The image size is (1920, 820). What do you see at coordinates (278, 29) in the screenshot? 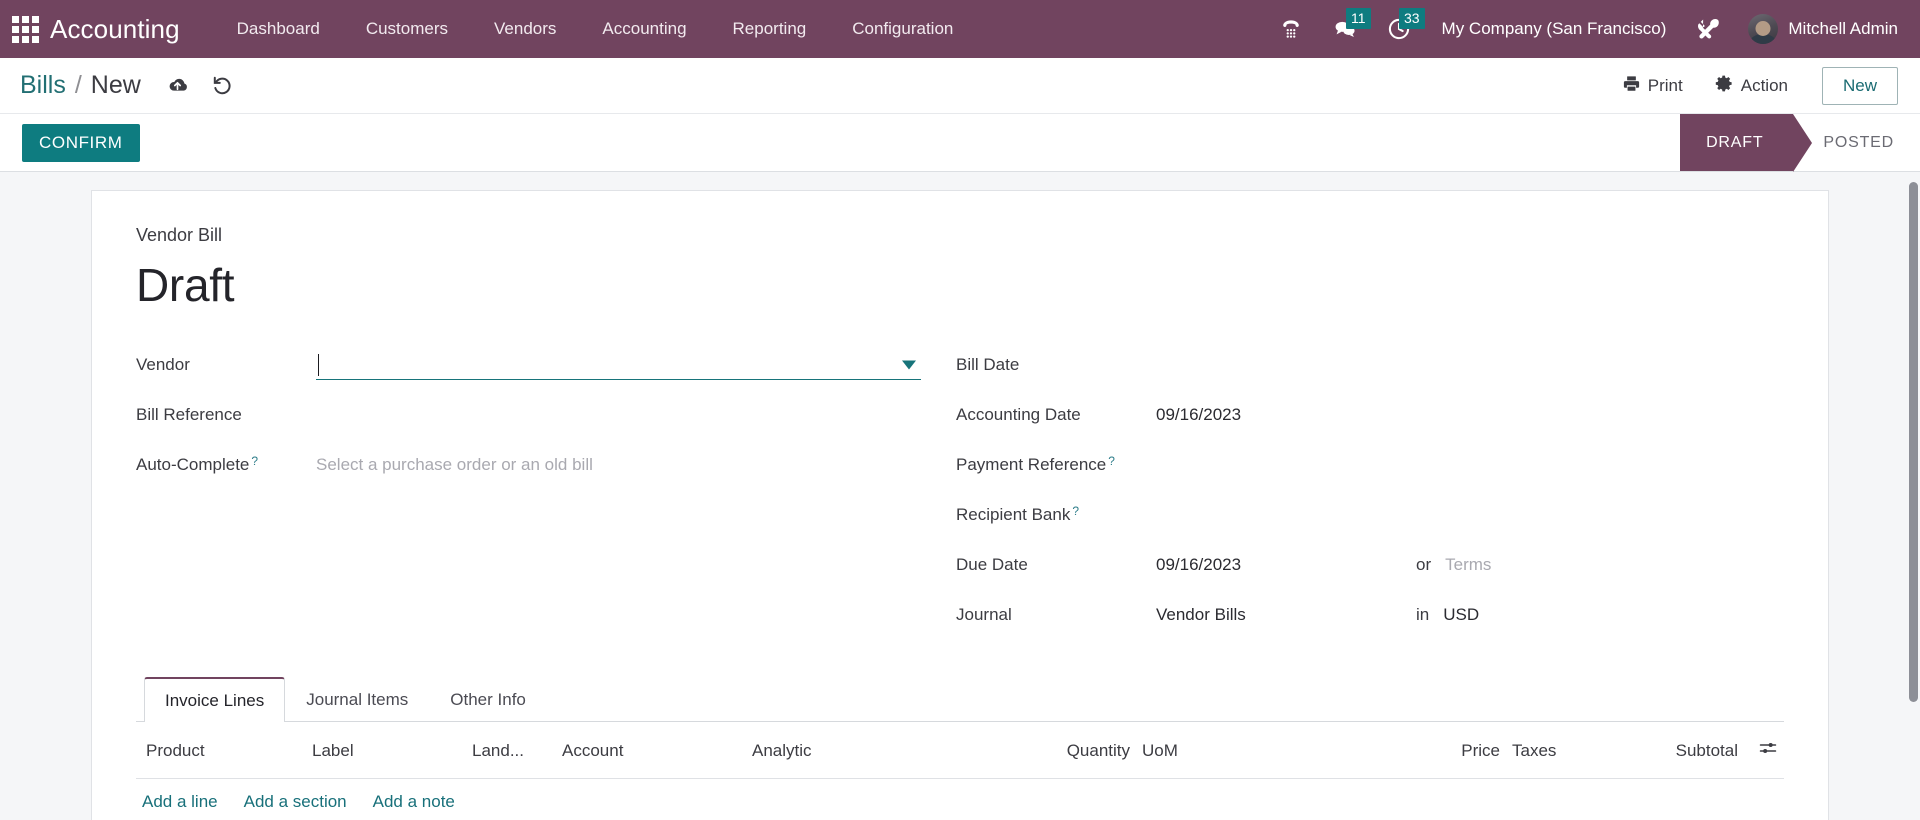
I see `menu-item-dashboard: Dashboard` at bounding box center [278, 29].